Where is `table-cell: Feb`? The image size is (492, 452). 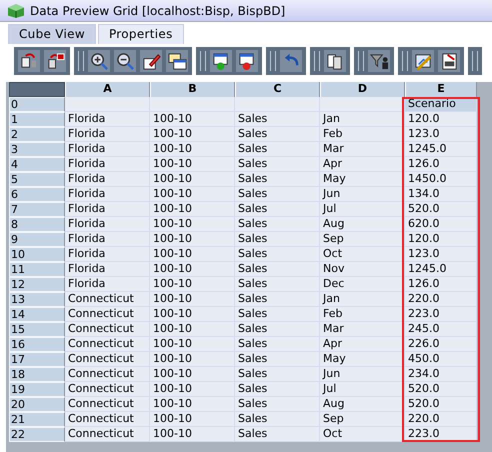
table-cell: Feb is located at coordinates (362, 314).